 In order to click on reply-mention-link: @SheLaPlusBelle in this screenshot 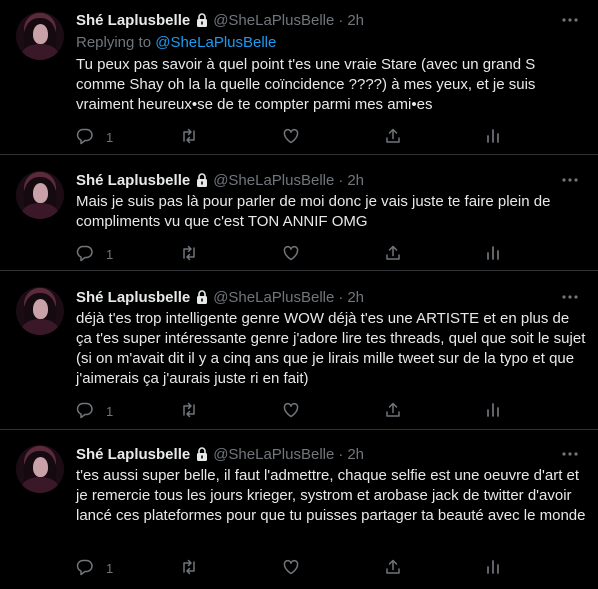, I will do `click(215, 42)`.